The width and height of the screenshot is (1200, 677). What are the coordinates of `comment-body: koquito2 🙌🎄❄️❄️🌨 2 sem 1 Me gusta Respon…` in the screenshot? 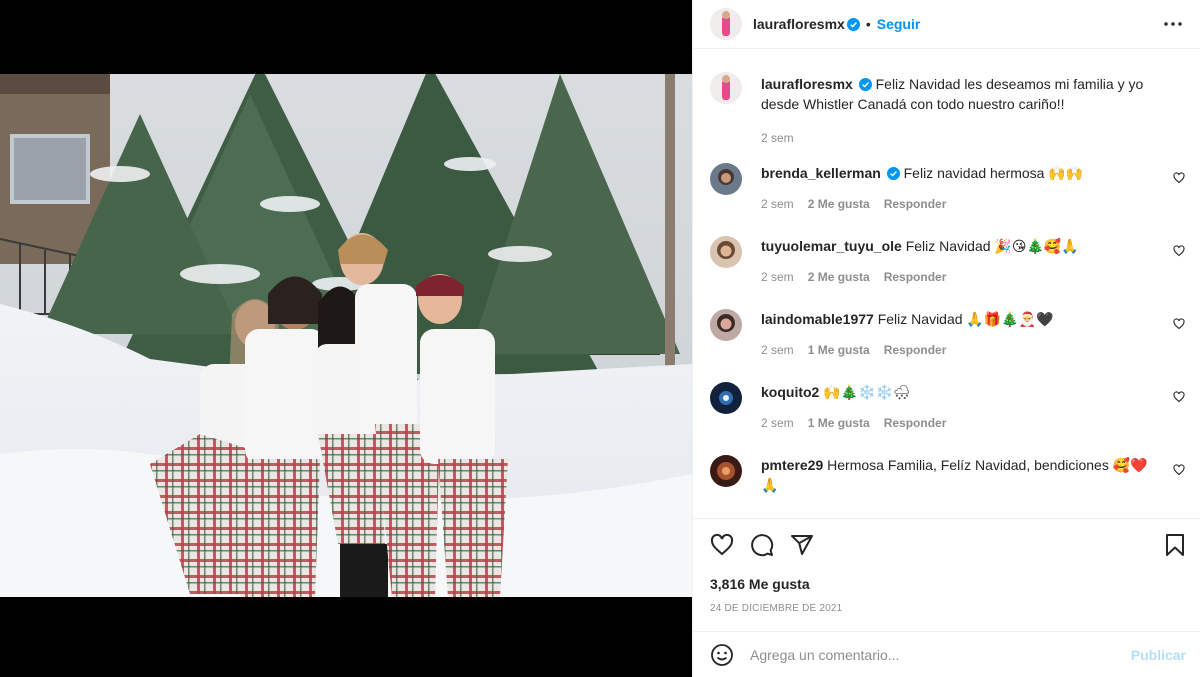 It's located at (958, 407).